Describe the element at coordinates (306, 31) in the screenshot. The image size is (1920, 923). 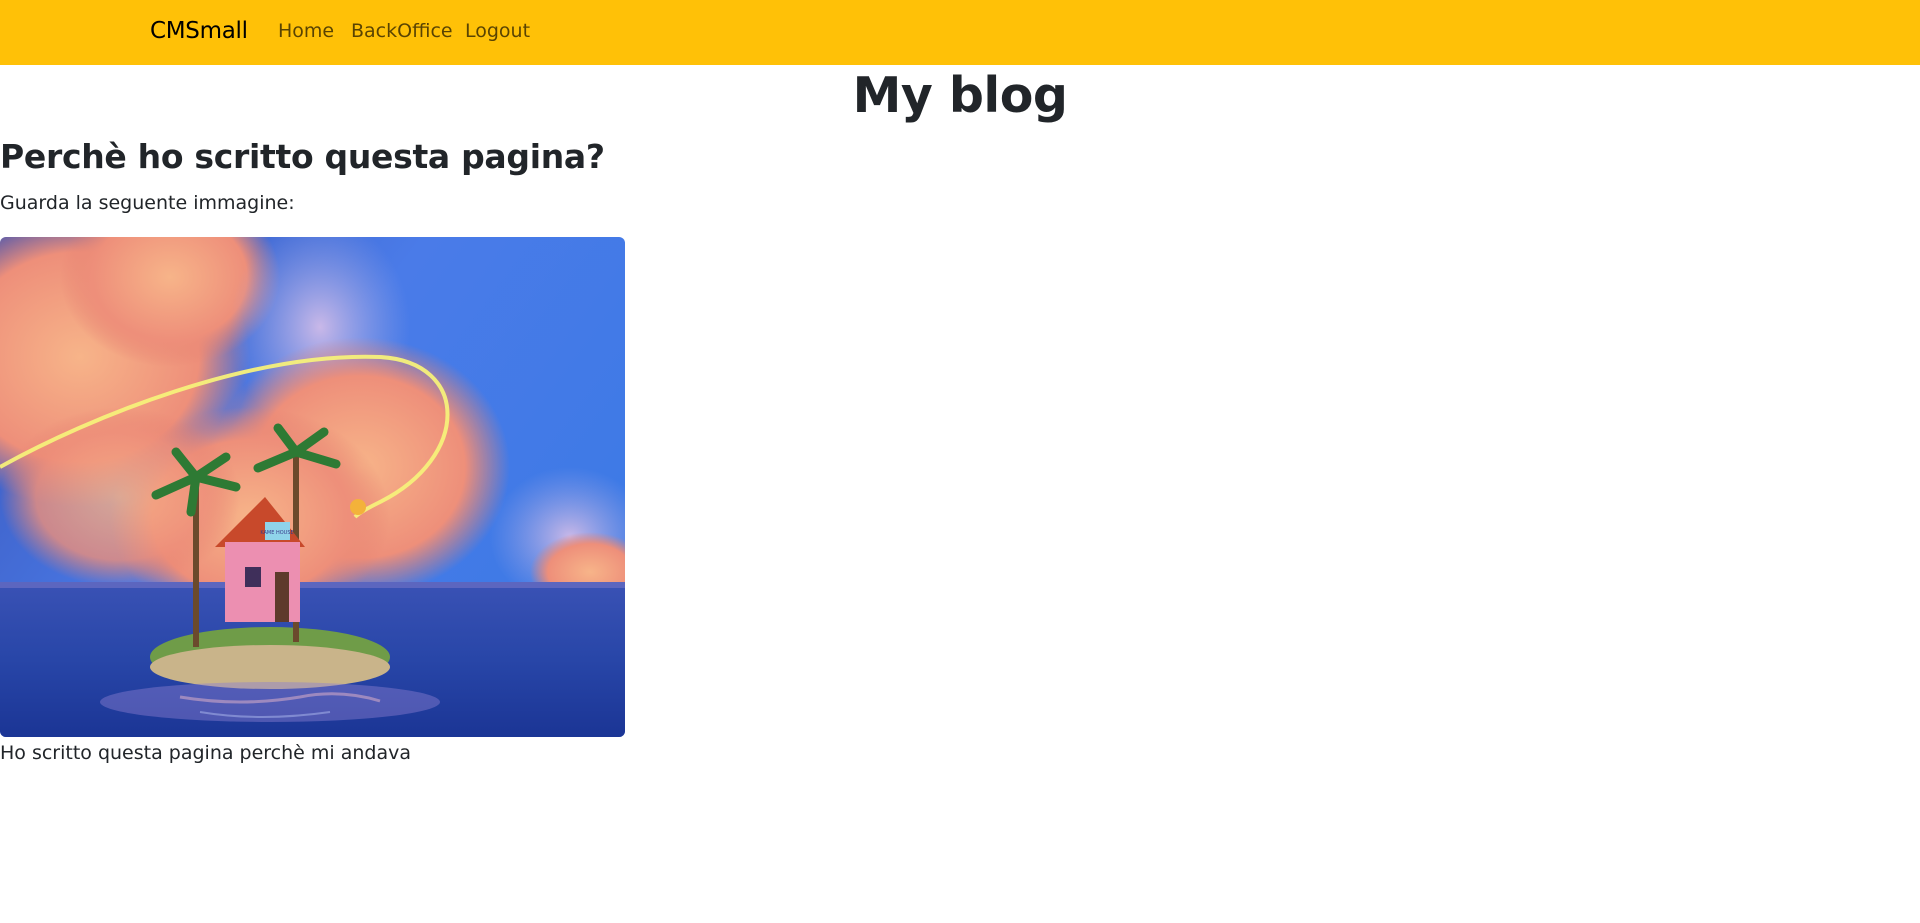
I see `nav-link-home: Home` at that location.